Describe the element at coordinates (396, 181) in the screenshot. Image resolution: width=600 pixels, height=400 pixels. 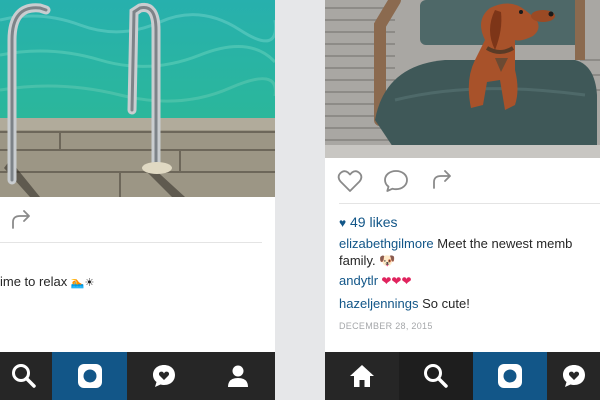
I see `comment-icon` at that location.